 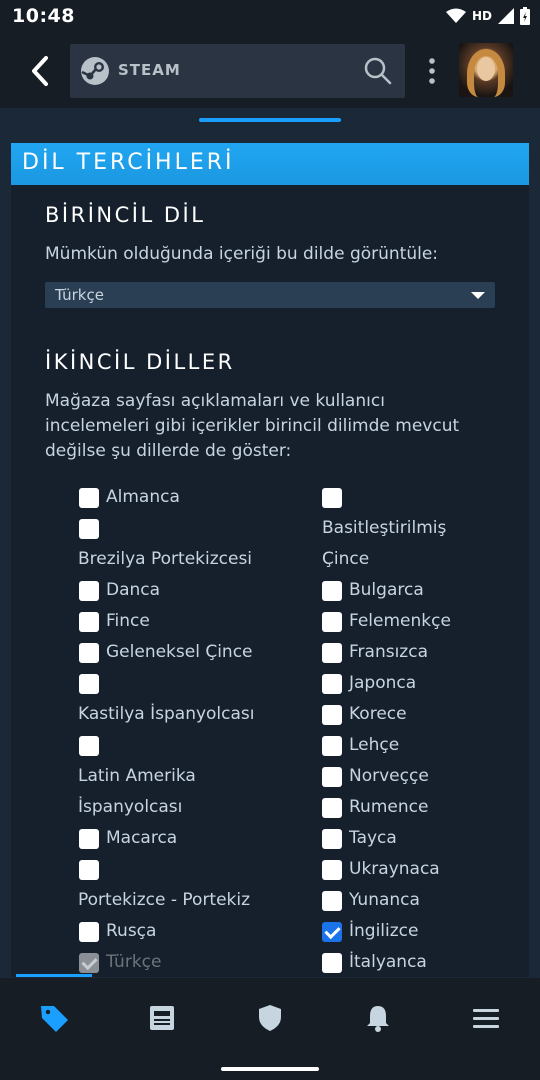 I want to click on bell-icon, so click(x=378, y=1018).